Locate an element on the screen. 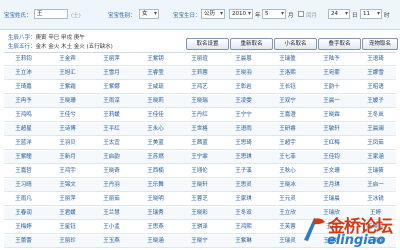 The height and width of the screenshot is (250, 400). name-link: 王君媛 is located at coordinates (67, 213).